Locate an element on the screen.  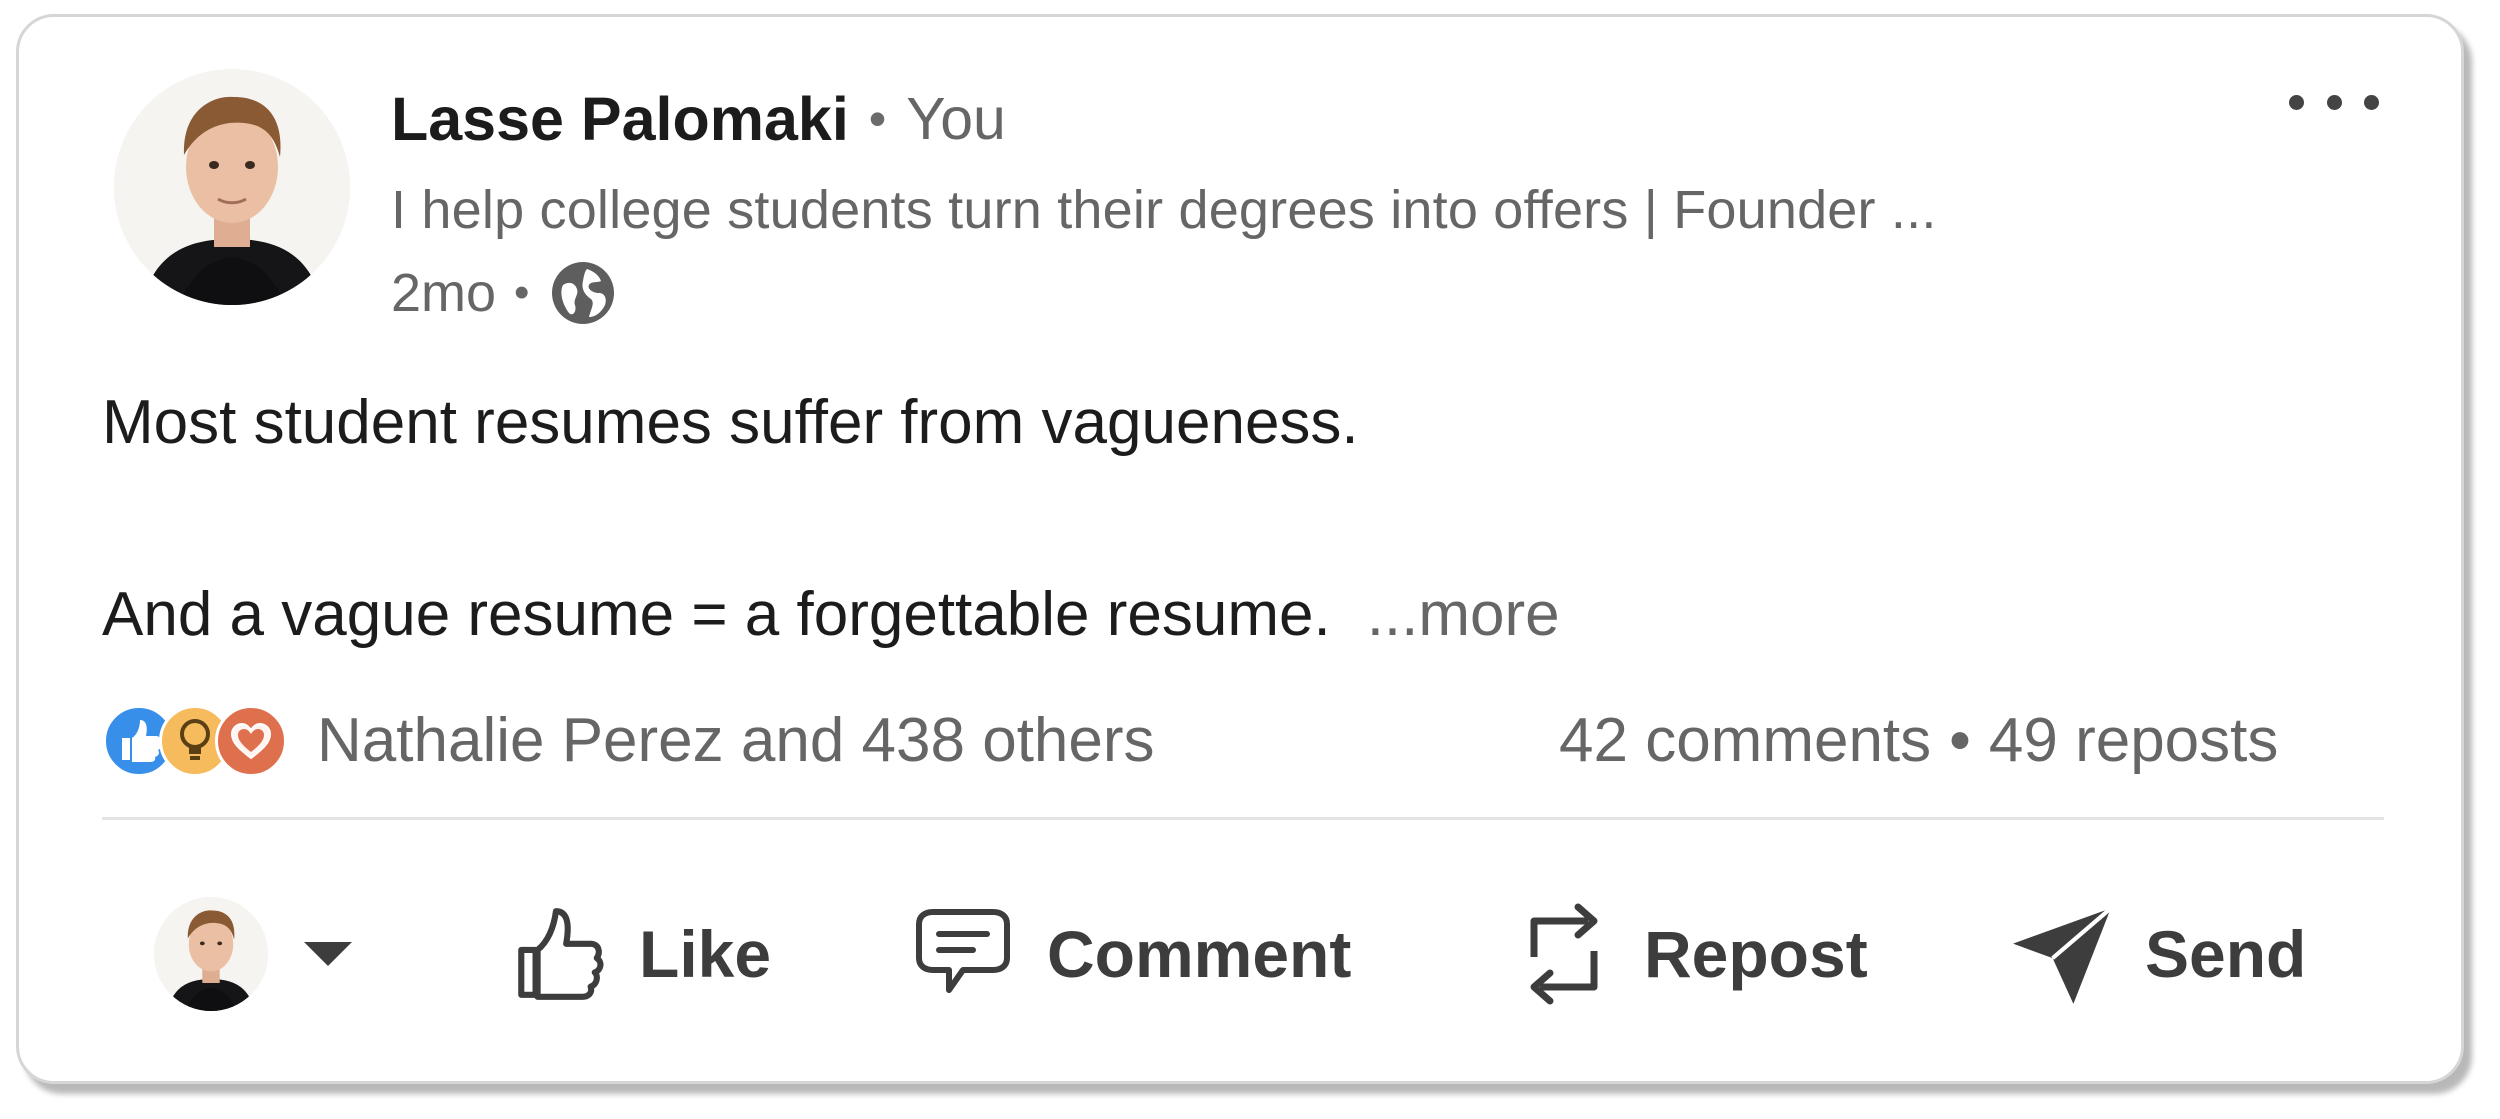
post-meta: 2mo • is located at coordinates (504, 293).